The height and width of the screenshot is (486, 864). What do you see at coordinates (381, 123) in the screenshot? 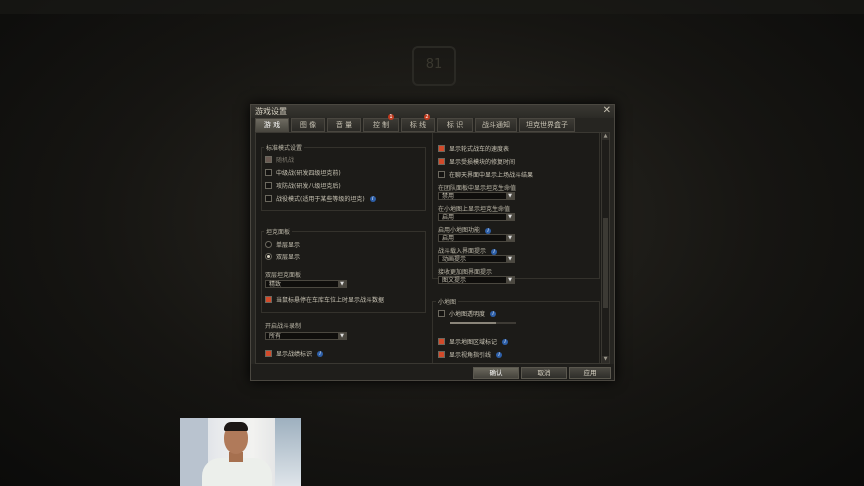
I see `tab-controls: 控 制1` at bounding box center [381, 123].